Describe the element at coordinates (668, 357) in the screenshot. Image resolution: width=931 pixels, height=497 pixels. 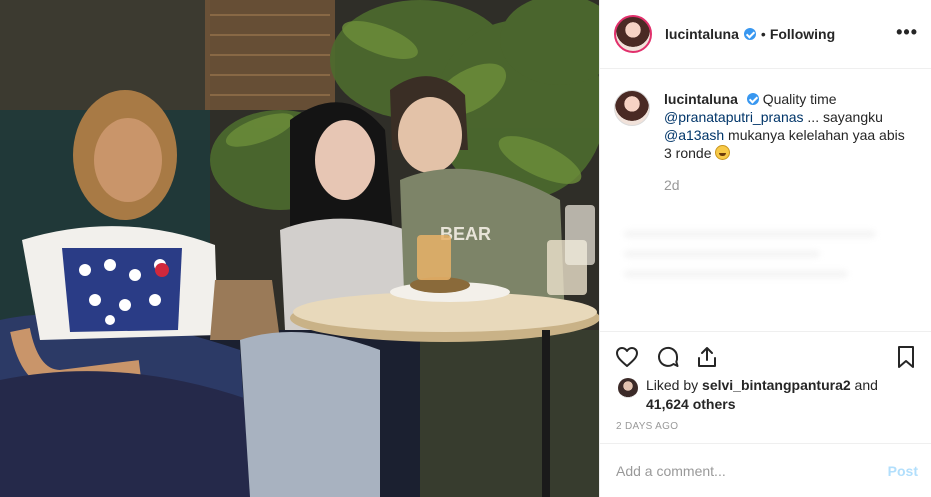
I see `comment-icon` at that location.